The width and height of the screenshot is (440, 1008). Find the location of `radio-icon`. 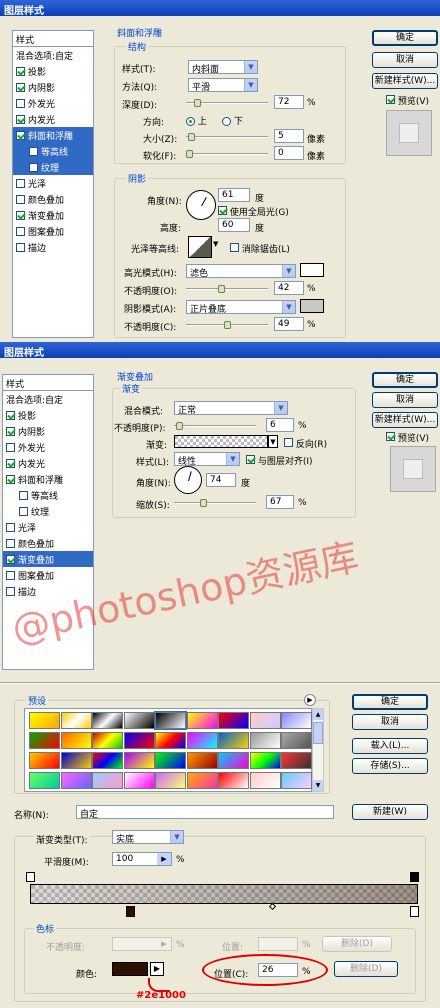

radio-icon is located at coordinates (190, 121).